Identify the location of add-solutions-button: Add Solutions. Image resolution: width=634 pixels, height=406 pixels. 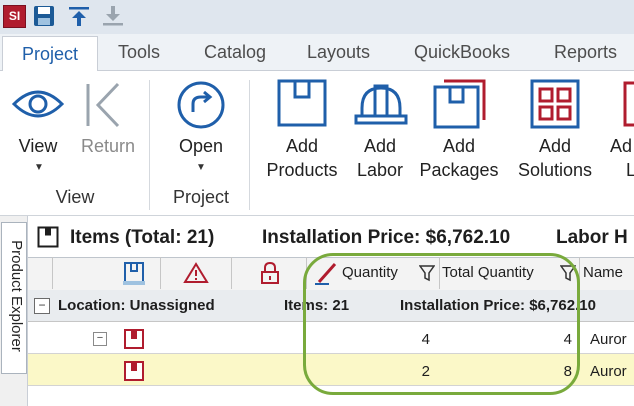
(555, 133).